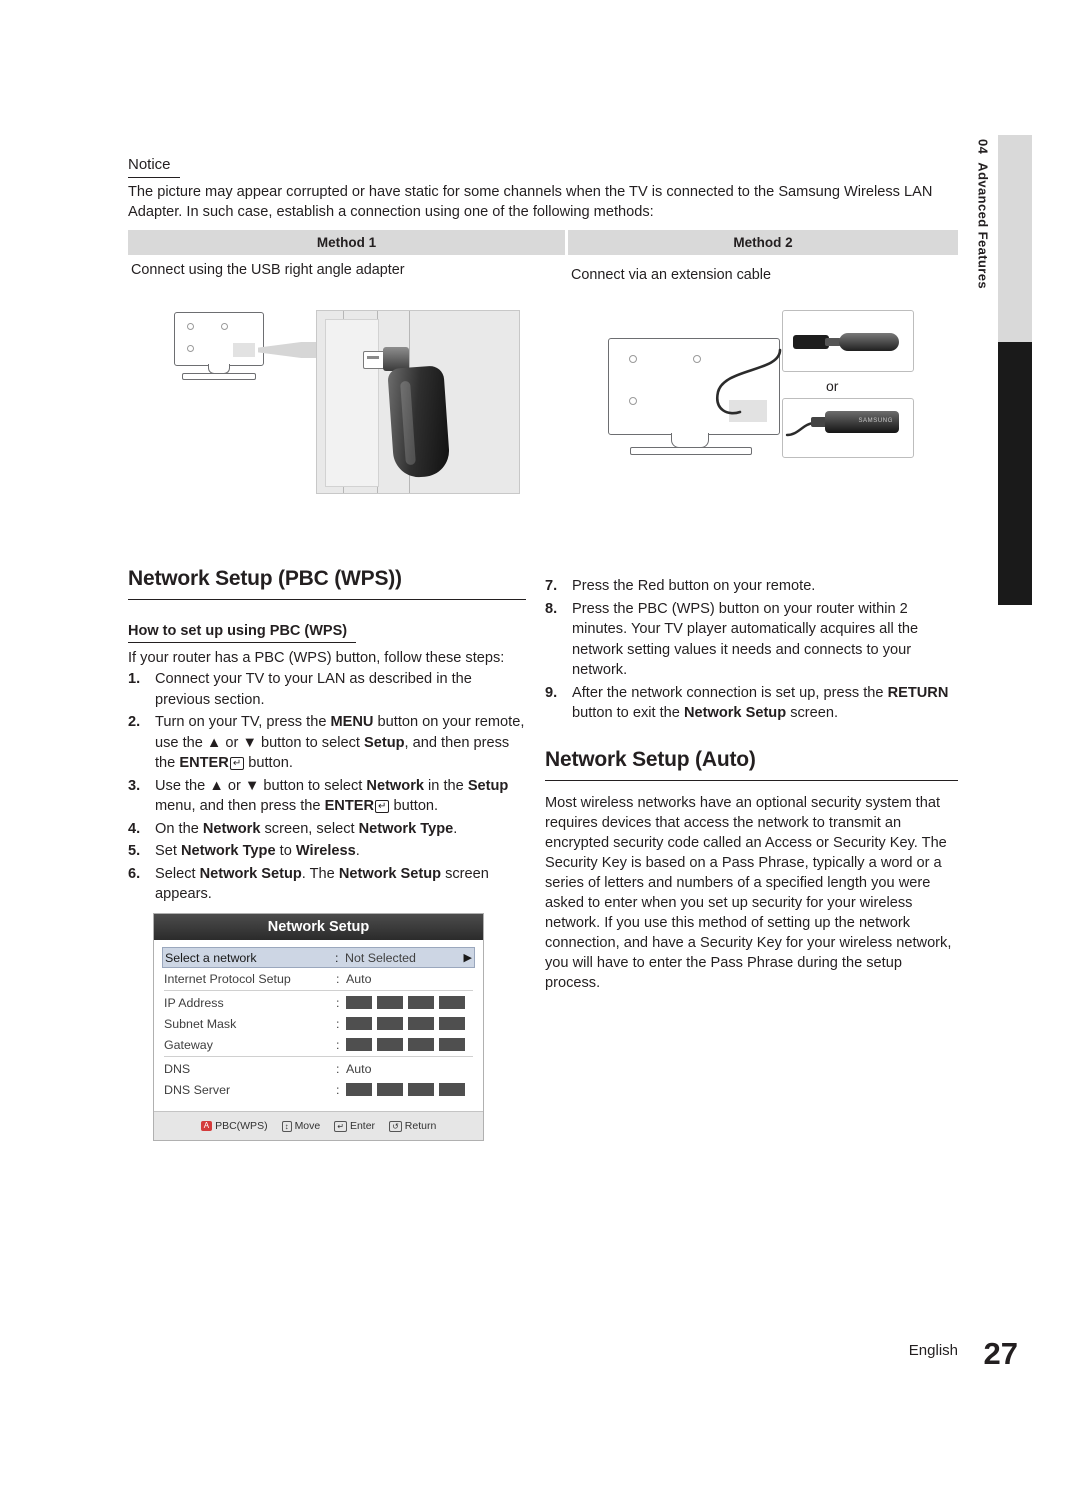  Describe the element at coordinates (318, 957) in the screenshot. I see `osd-row: Select a network: Not Selected ▶` at that location.